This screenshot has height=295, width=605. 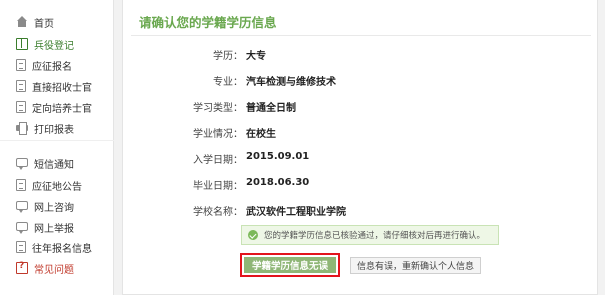 What do you see at coordinates (22, 44) in the screenshot?
I see `book-icon` at bounding box center [22, 44].